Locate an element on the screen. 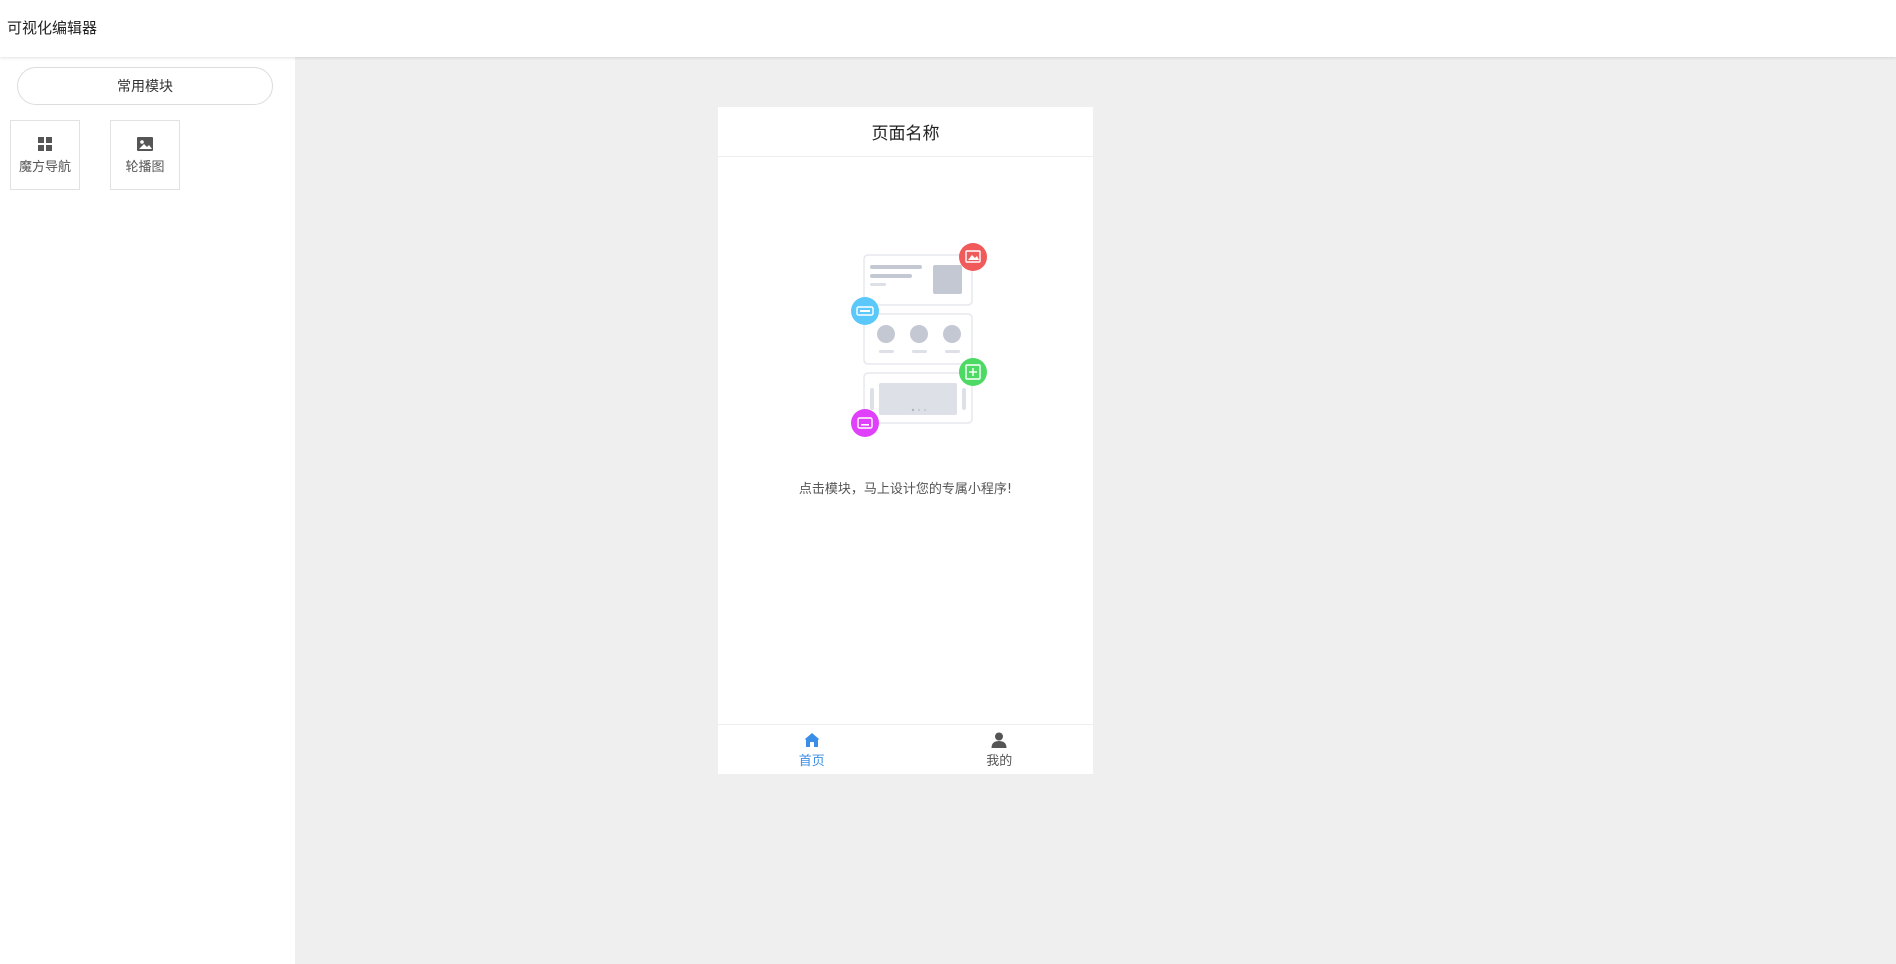 The image size is (1896, 964). tab-label: 常用模块 is located at coordinates (145, 87).